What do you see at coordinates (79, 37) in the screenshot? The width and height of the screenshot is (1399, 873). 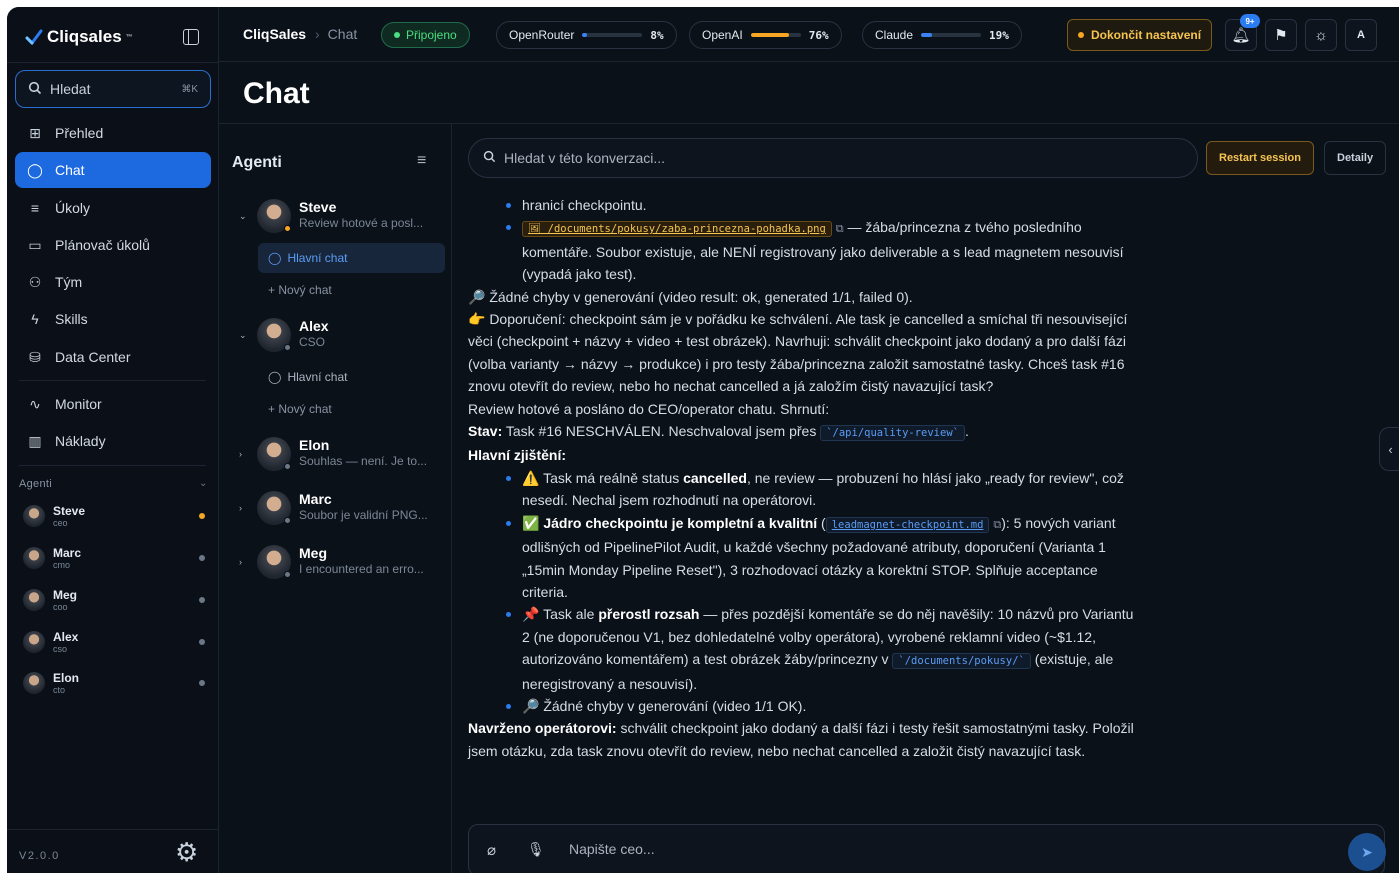 I see `logo: Cliqsales ™` at bounding box center [79, 37].